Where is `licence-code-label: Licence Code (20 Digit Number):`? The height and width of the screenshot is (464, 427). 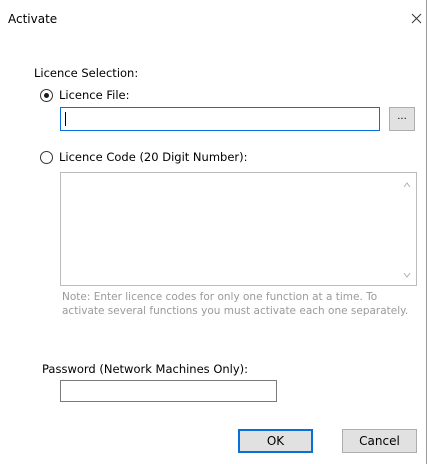 licence-code-label: Licence Code (20 Digit Number): is located at coordinates (153, 157).